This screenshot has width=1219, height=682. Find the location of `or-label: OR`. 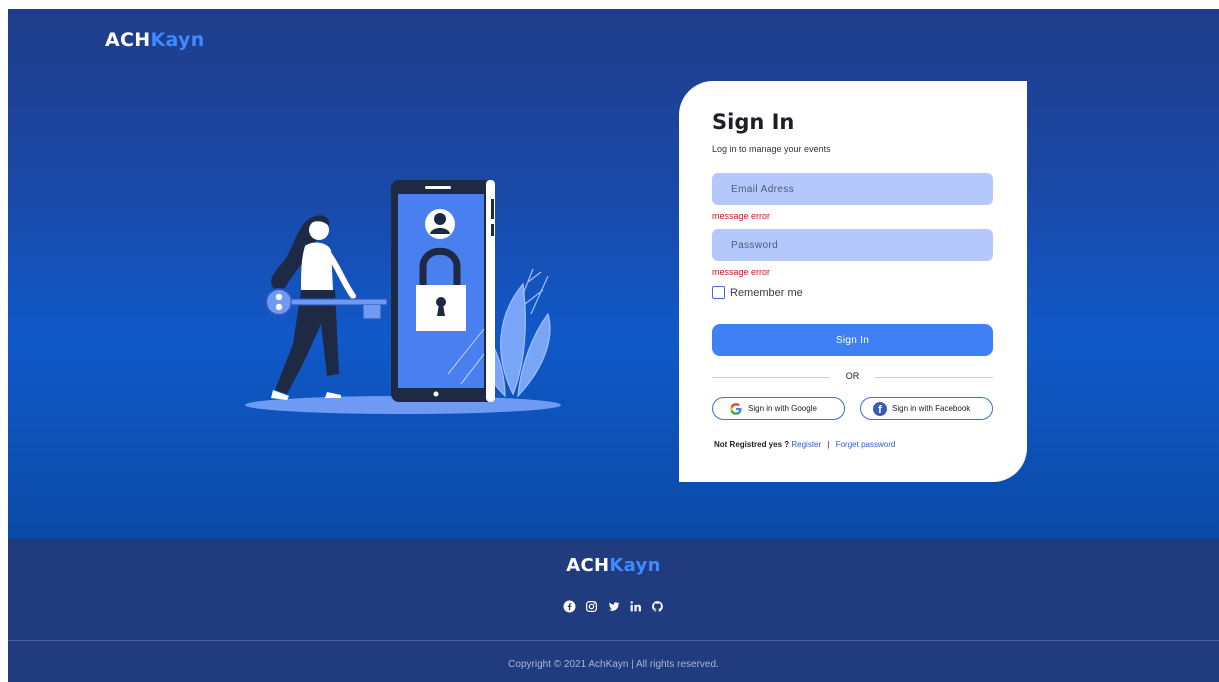

or-label: OR is located at coordinates (852, 376).